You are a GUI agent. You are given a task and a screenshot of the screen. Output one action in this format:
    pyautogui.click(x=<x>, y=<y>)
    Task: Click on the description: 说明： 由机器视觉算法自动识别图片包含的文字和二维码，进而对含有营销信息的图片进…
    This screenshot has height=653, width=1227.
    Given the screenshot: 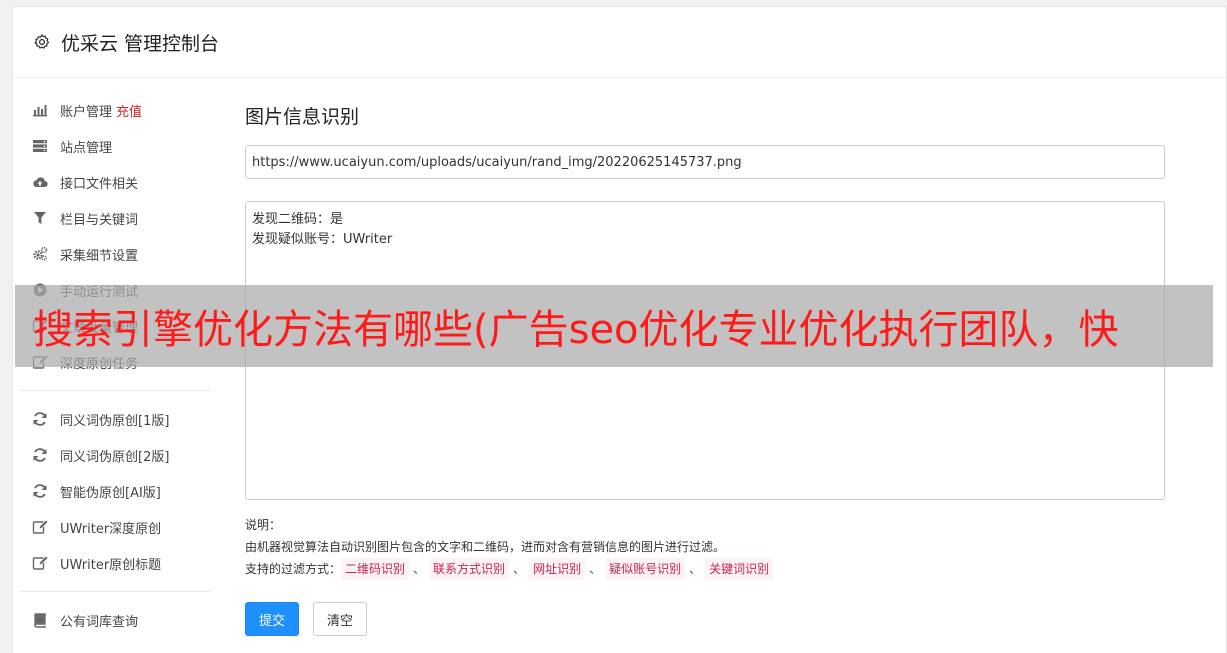 What is the action you would take?
    pyautogui.click(x=705, y=547)
    